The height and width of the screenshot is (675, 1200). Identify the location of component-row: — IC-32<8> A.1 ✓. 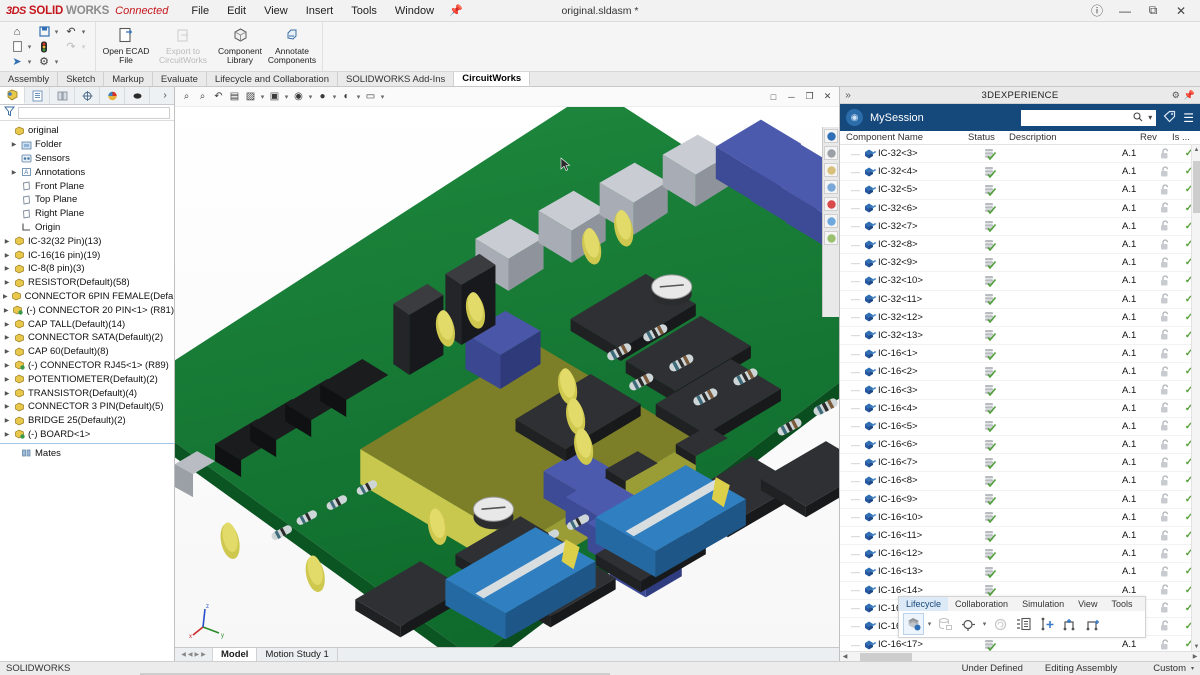
(1020, 245).